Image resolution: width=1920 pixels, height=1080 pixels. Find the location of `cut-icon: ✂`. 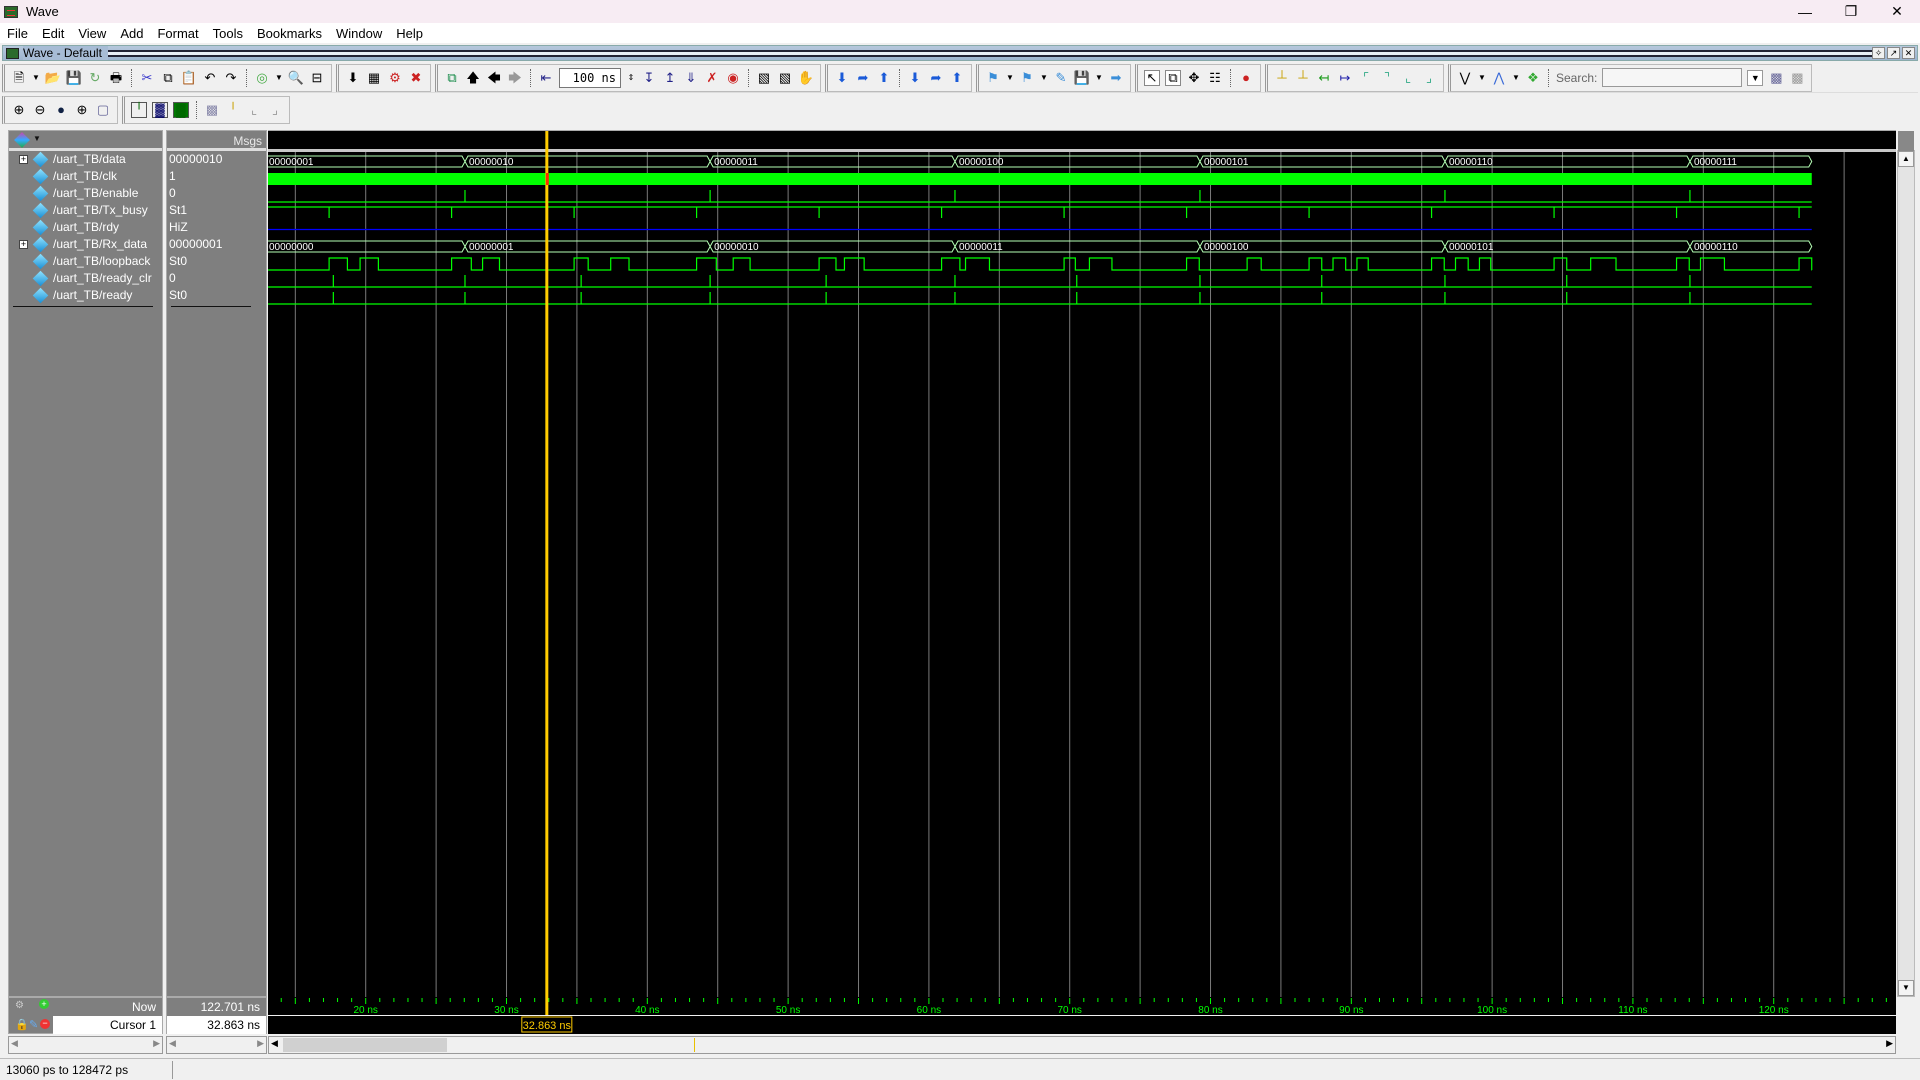

cut-icon: ✂ is located at coordinates (147, 78).